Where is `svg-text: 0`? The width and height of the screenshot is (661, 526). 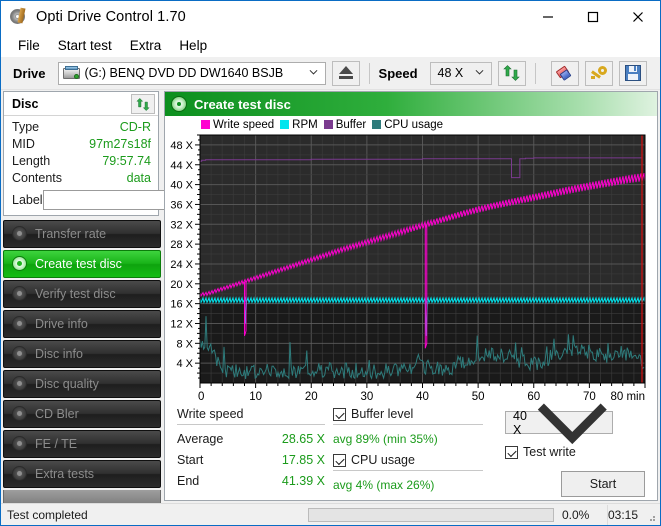 svg-text: 0 is located at coordinates (201, 397).